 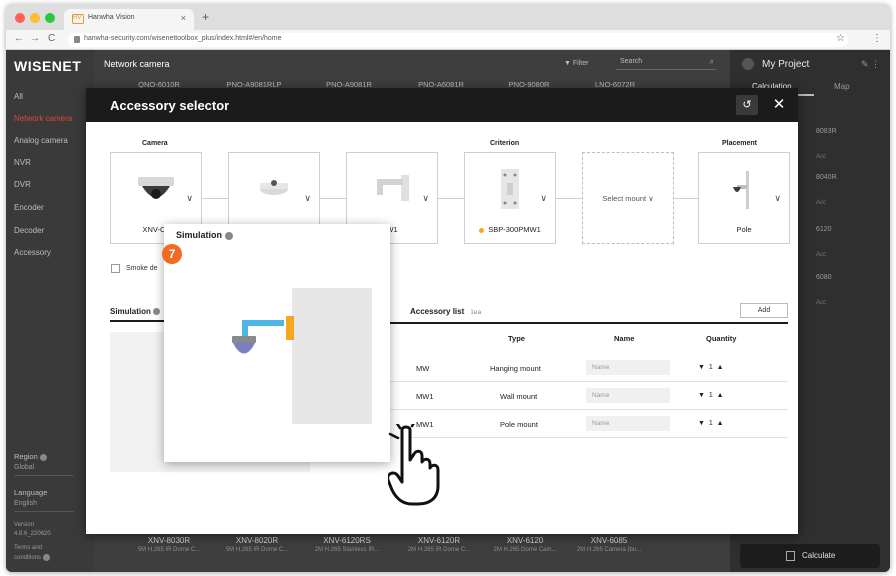 I want to click on dome-camera-icon, so click(x=156, y=188).